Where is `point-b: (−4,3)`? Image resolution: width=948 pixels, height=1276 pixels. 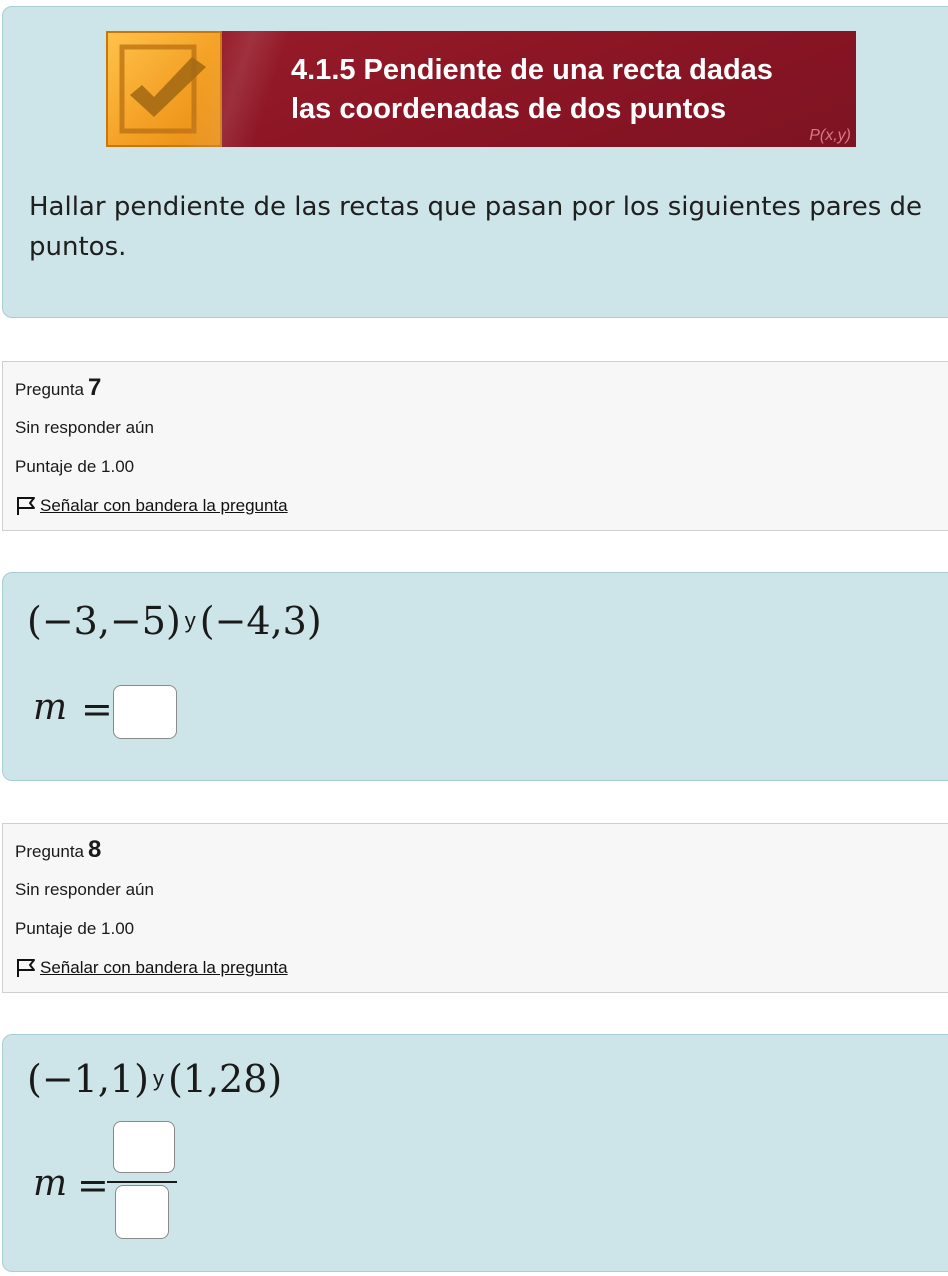 point-b: (−4,3) is located at coordinates (260, 621).